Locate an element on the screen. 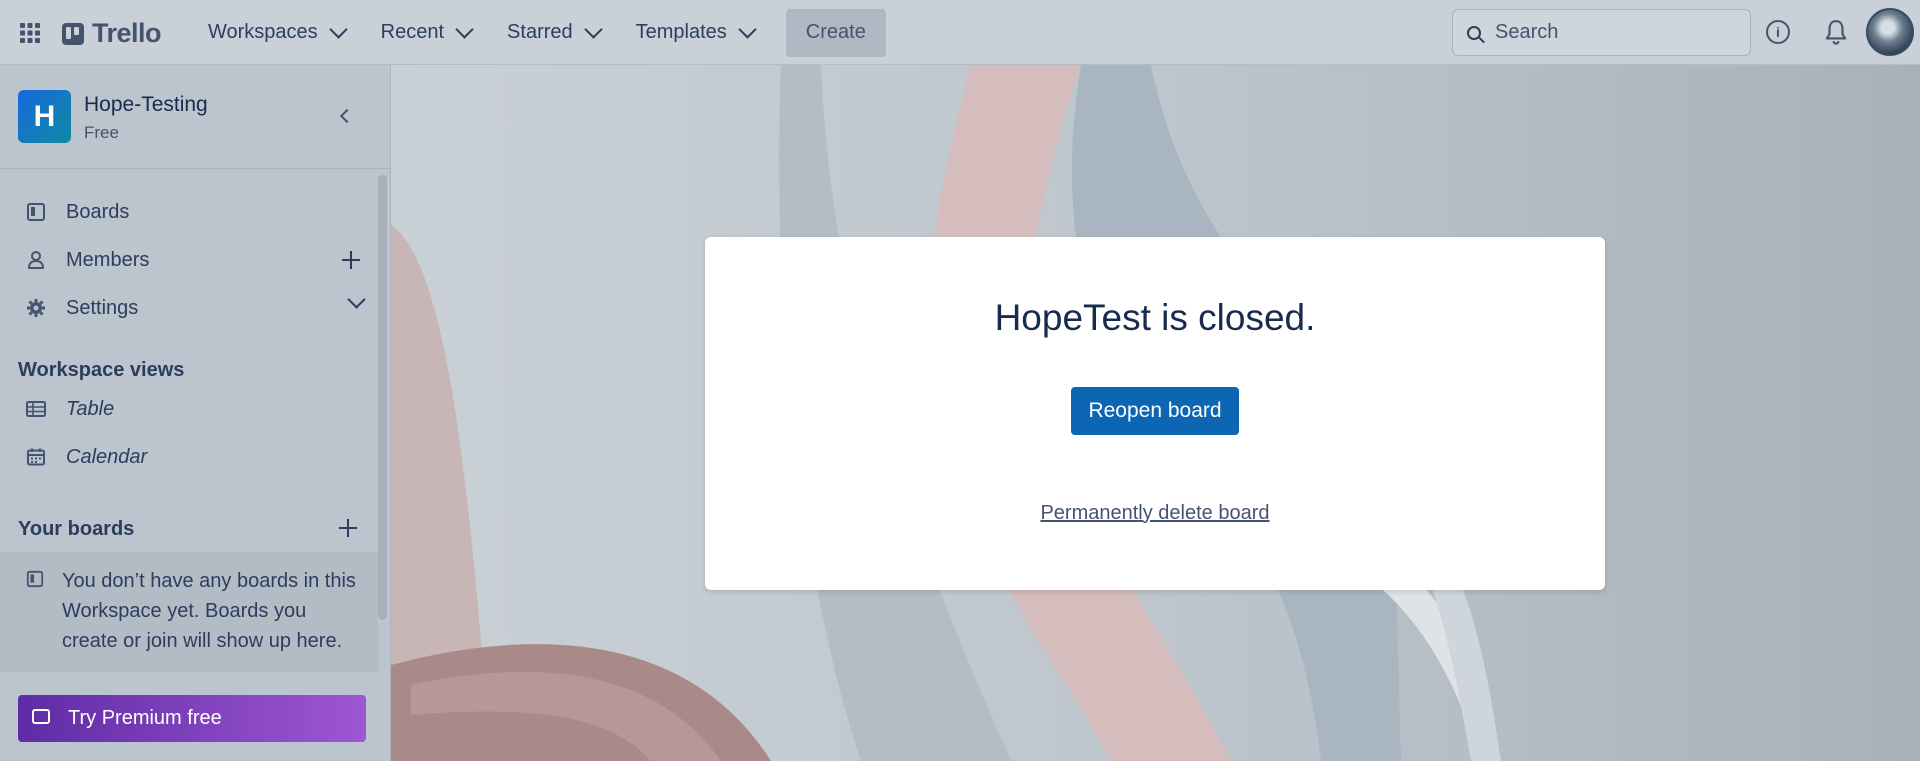 The width and height of the screenshot is (1920, 761). trello-logo: Trello is located at coordinates (112, 33).